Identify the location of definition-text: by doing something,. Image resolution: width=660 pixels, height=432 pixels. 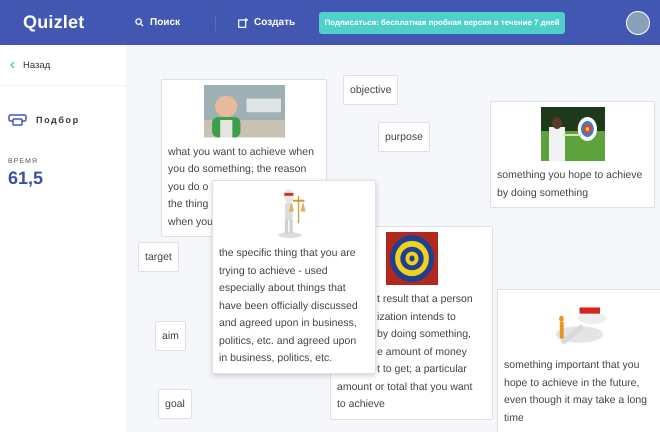
(424, 334).